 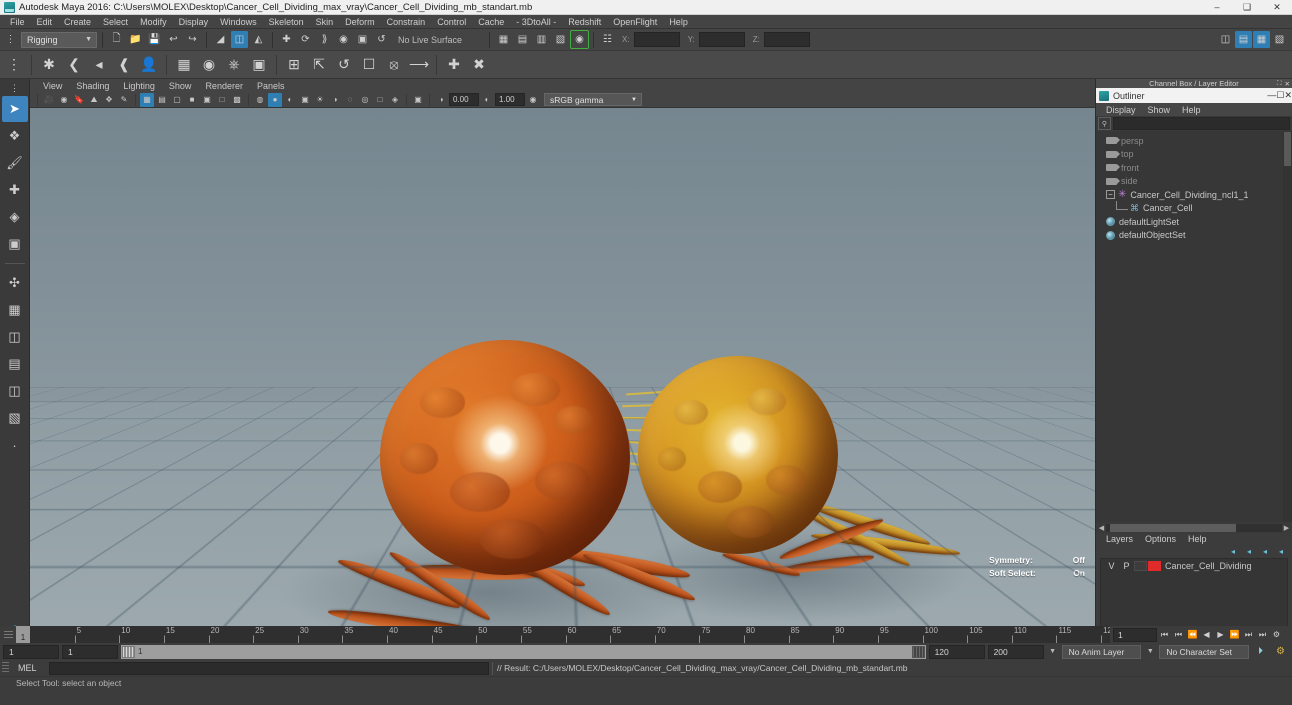 What do you see at coordinates (319, 65) in the screenshot?
I see `point-constraint-icon: ⇱` at bounding box center [319, 65].